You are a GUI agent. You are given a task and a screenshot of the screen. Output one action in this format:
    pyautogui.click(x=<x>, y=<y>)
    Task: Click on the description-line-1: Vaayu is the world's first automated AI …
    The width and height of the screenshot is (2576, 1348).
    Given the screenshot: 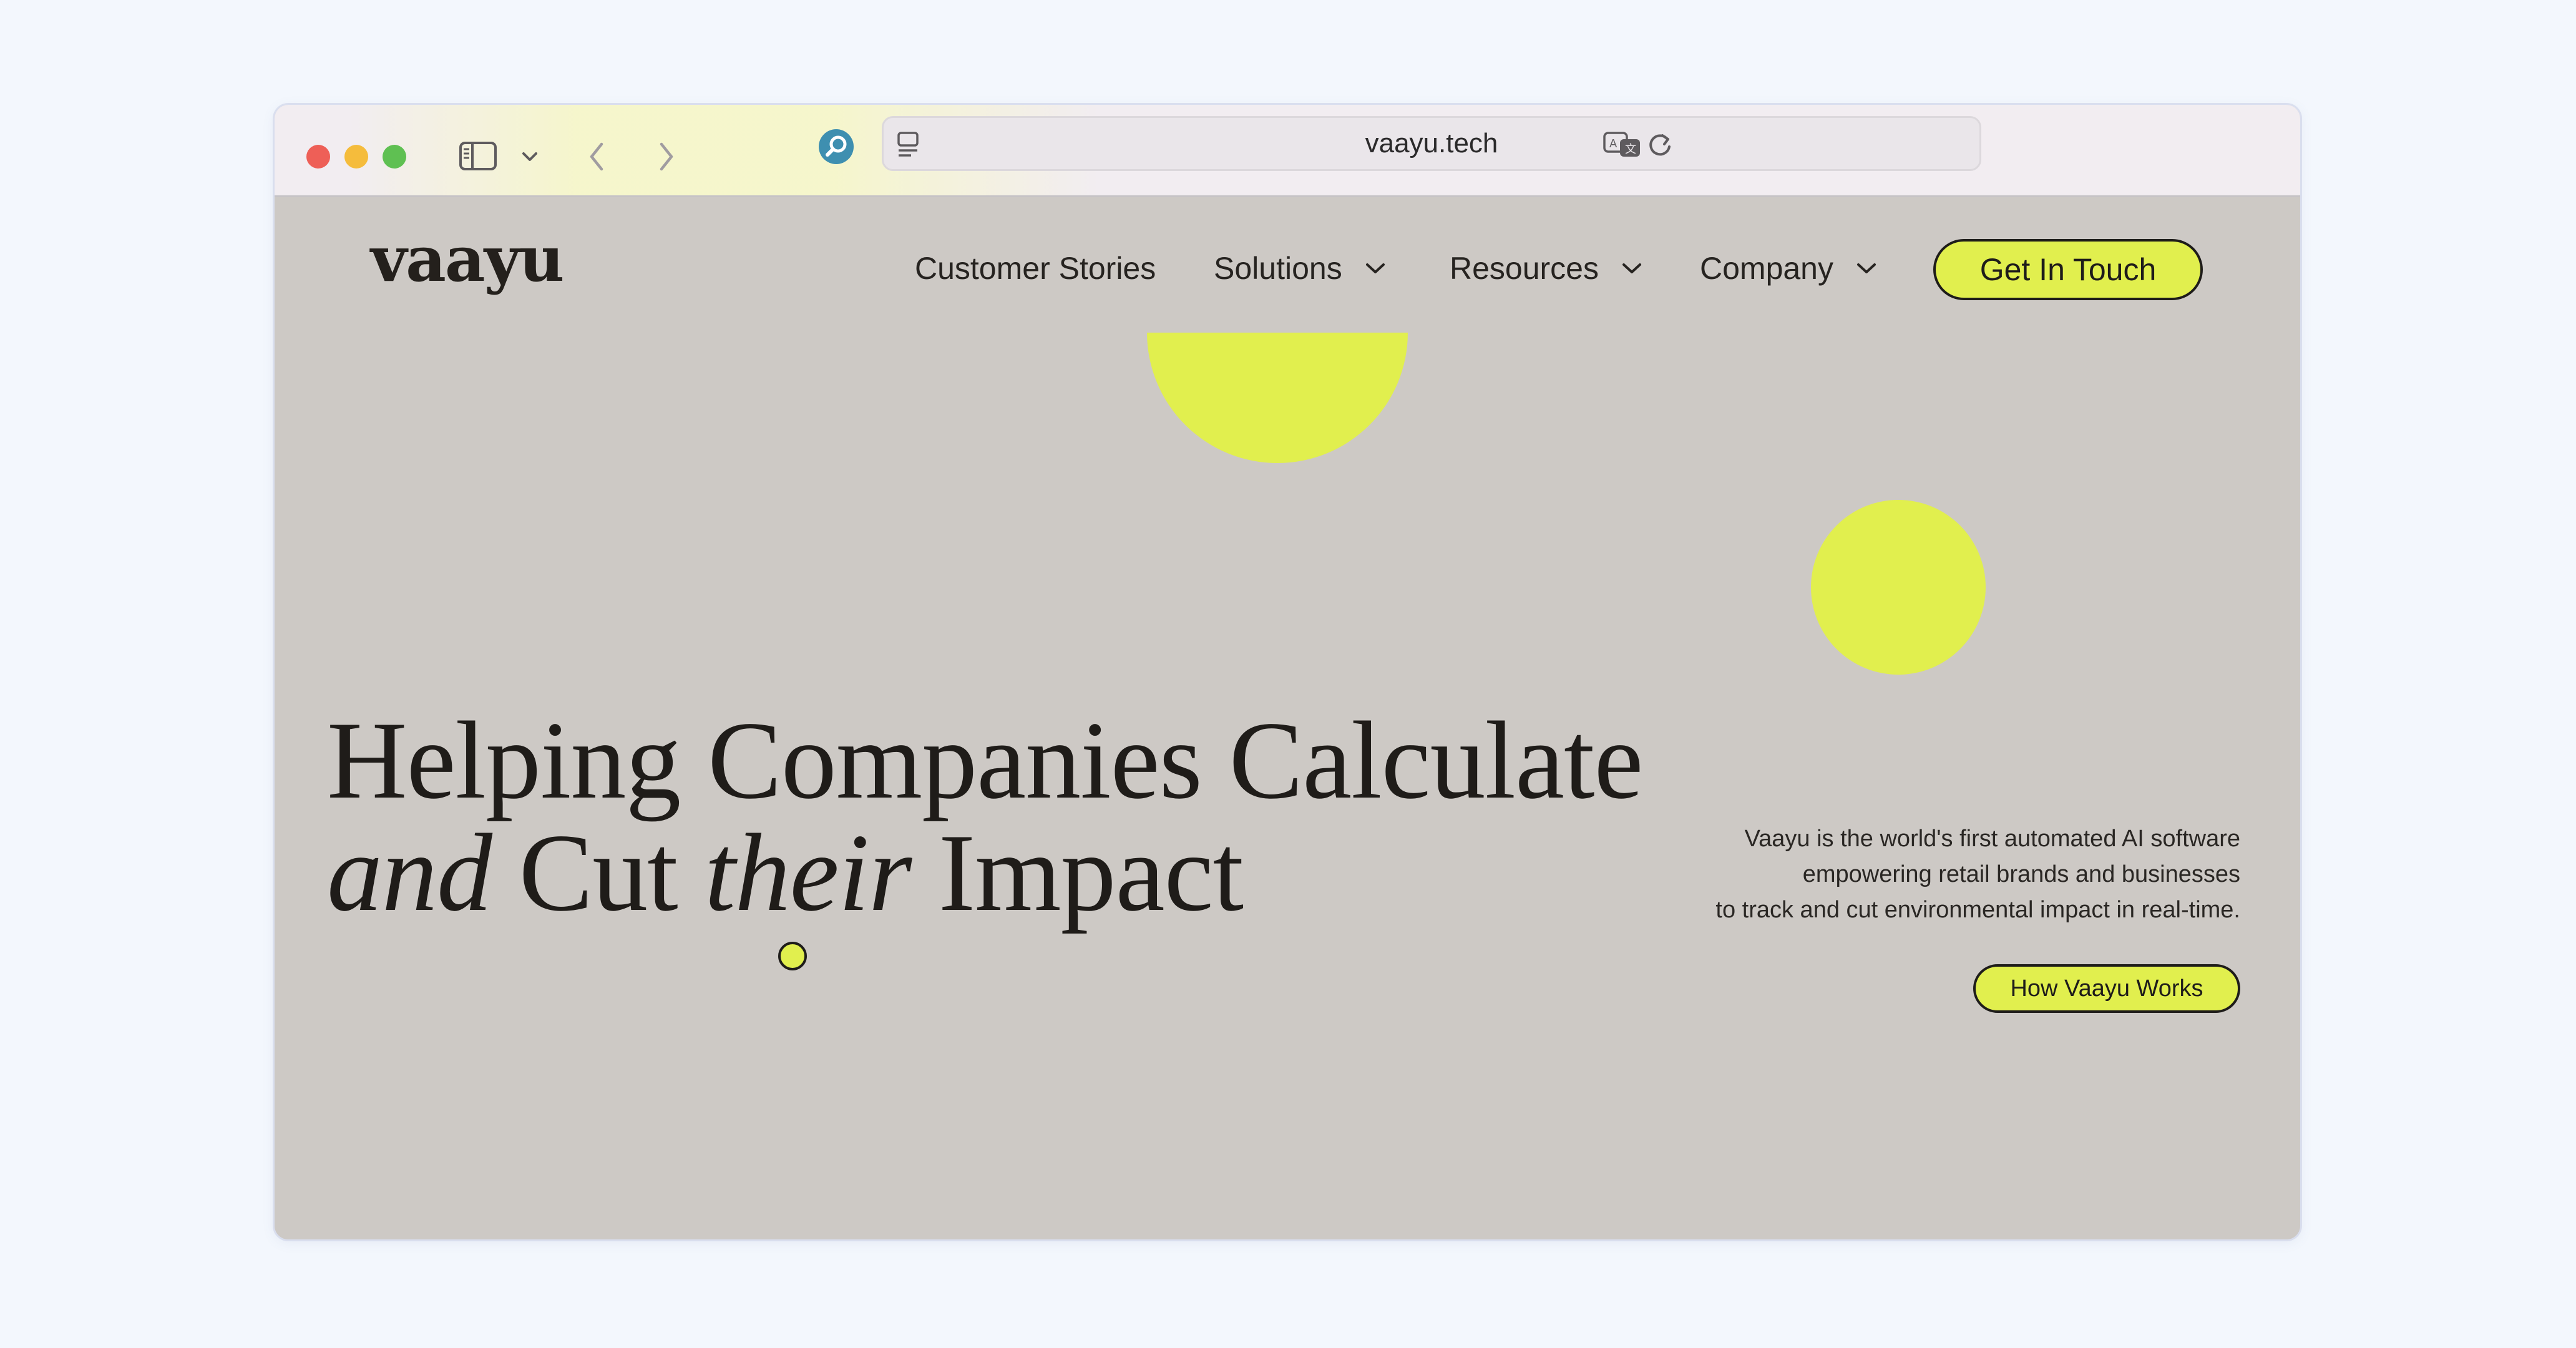 What is the action you would take?
    pyautogui.click(x=1992, y=839)
    